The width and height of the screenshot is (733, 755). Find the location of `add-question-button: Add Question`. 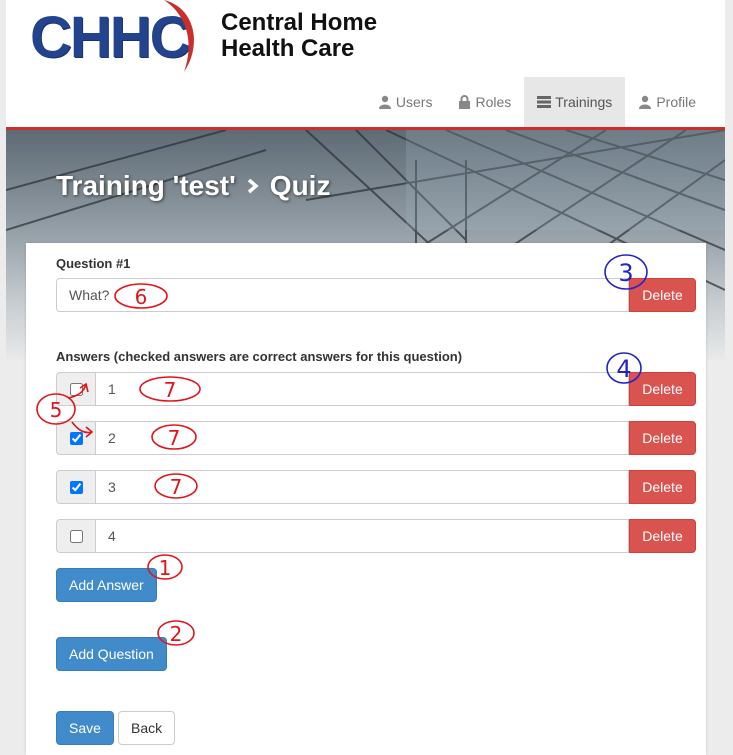

add-question-button: Add Question is located at coordinates (111, 654).